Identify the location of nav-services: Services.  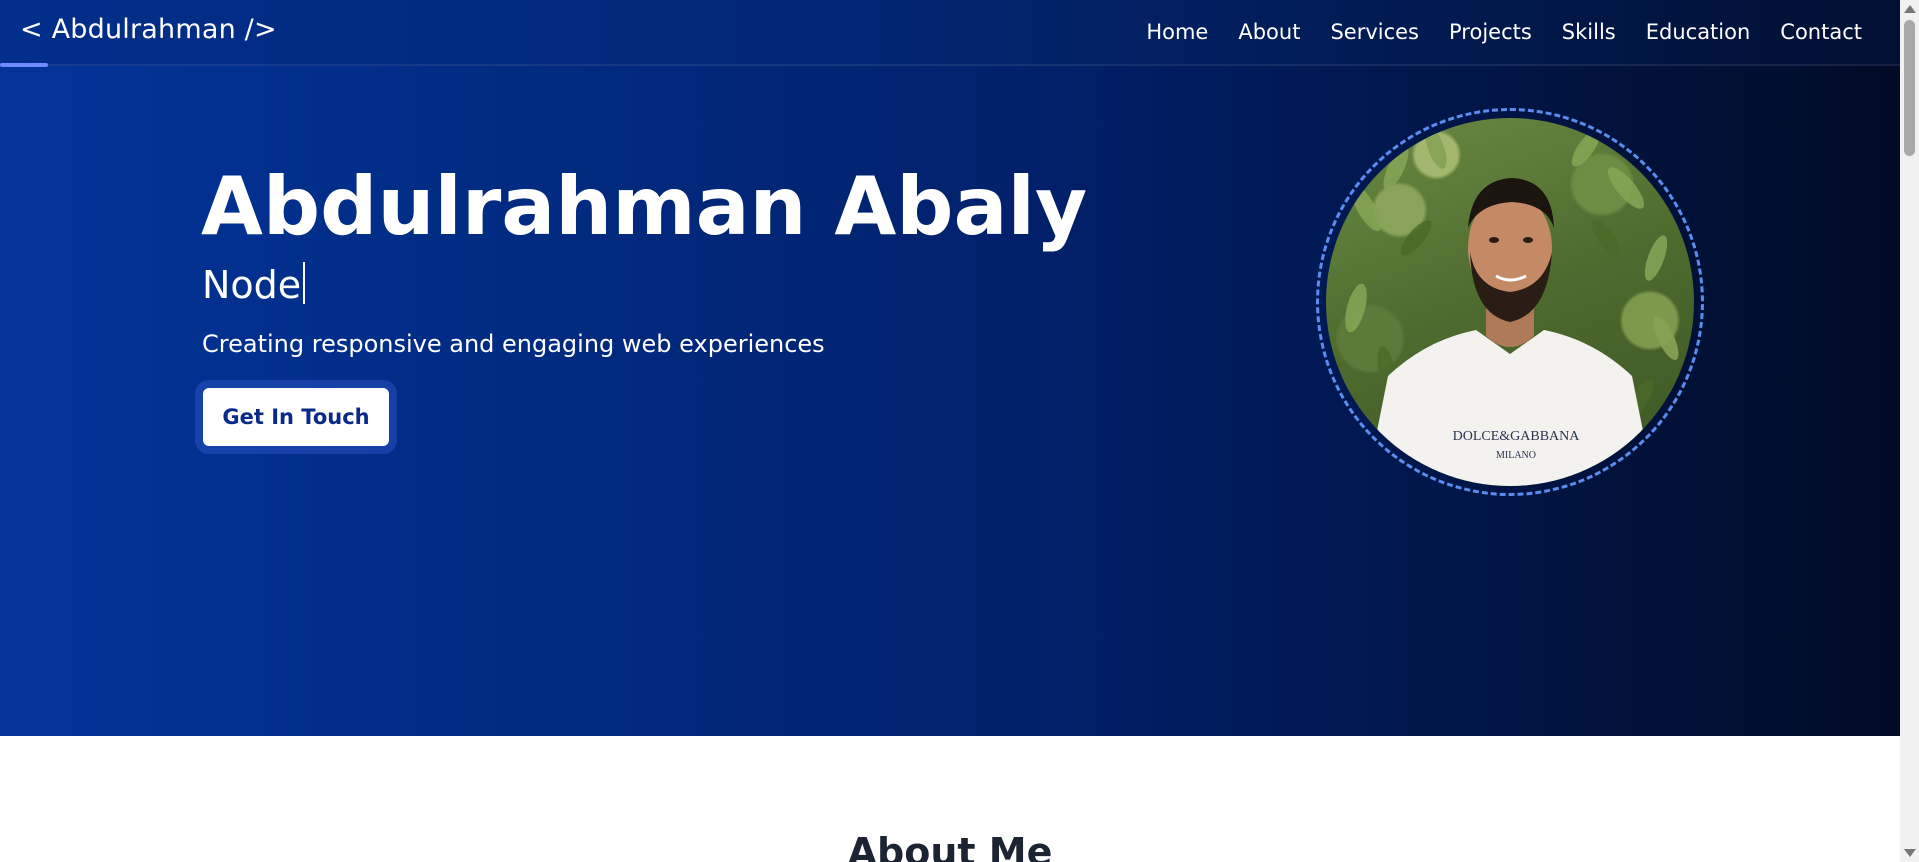
(1374, 32).